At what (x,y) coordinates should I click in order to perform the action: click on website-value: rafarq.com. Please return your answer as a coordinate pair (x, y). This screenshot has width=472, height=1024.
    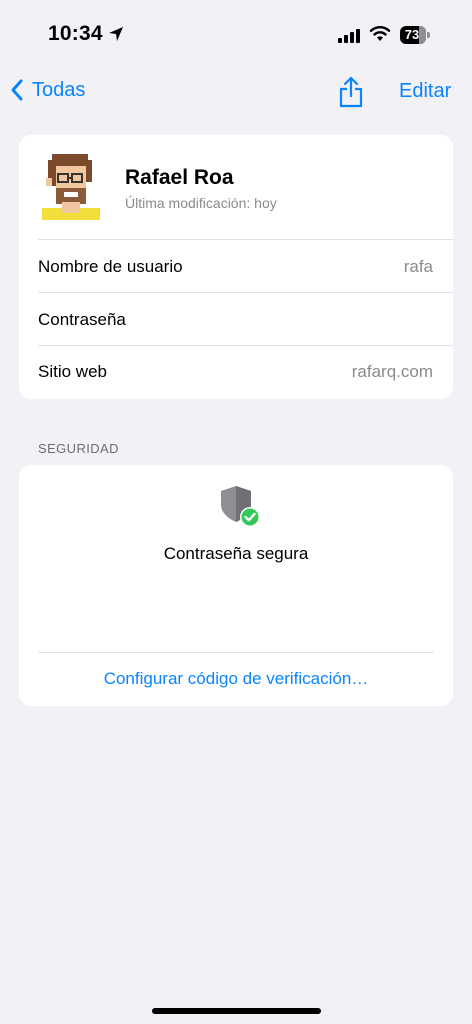
    Looking at the image, I should click on (392, 372).